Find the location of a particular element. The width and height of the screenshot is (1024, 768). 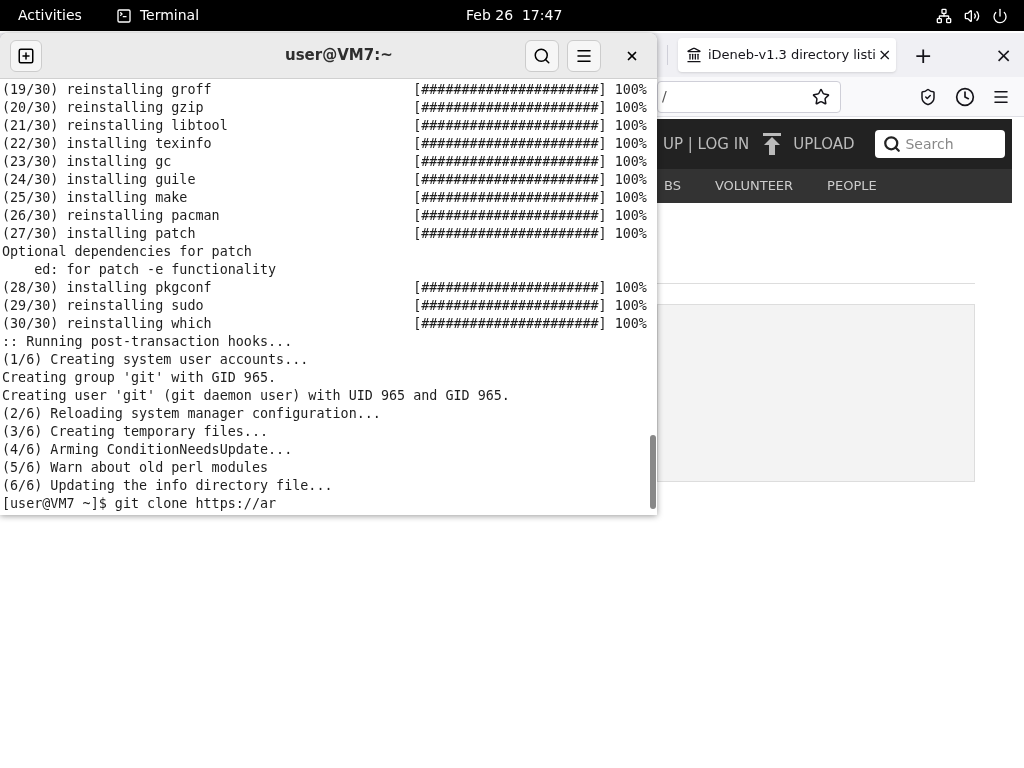

new-tab-button: + is located at coordinates (923, 55).